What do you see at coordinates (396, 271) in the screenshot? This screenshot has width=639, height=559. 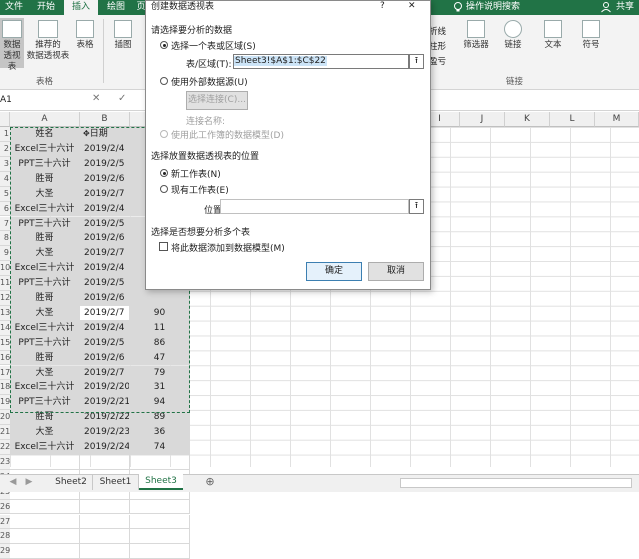 I see `cancel-button: 取消` at bounding box center [396, 271].